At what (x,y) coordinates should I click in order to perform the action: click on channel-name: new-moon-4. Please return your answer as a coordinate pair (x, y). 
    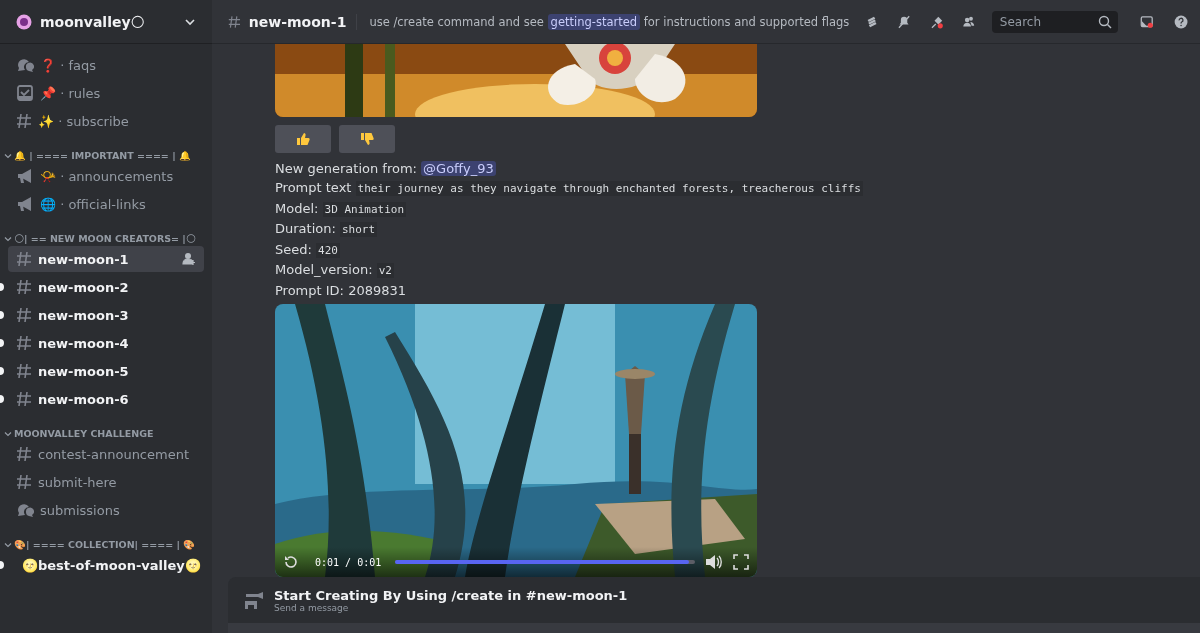
    Looking at the image, I should click on (84, 343).